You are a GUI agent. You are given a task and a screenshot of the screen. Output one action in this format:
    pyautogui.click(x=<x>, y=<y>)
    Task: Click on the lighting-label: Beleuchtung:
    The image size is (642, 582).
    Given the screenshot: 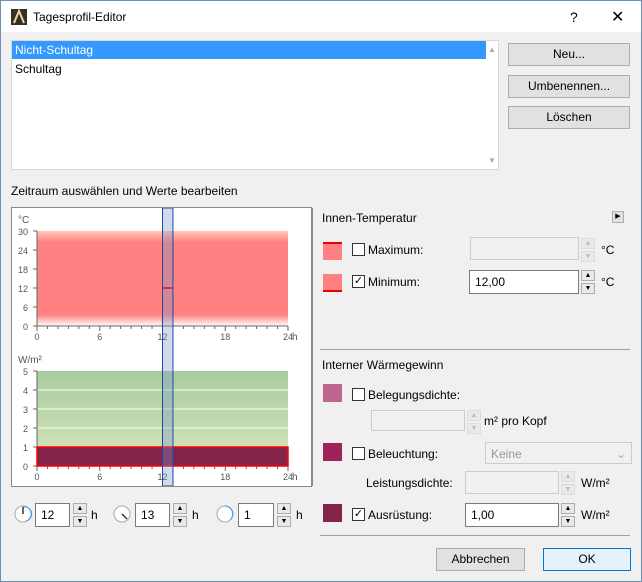 What is the action you would take?
    pyautogui.click(x=403, y=454)
    